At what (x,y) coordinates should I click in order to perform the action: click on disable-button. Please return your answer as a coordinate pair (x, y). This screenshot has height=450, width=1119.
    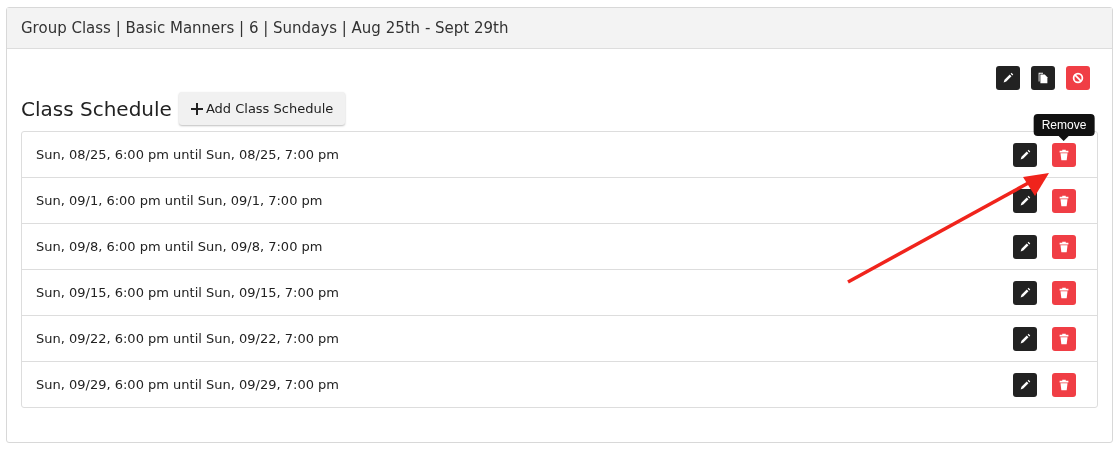
    Looking at the image, I should click on (1078, 78).